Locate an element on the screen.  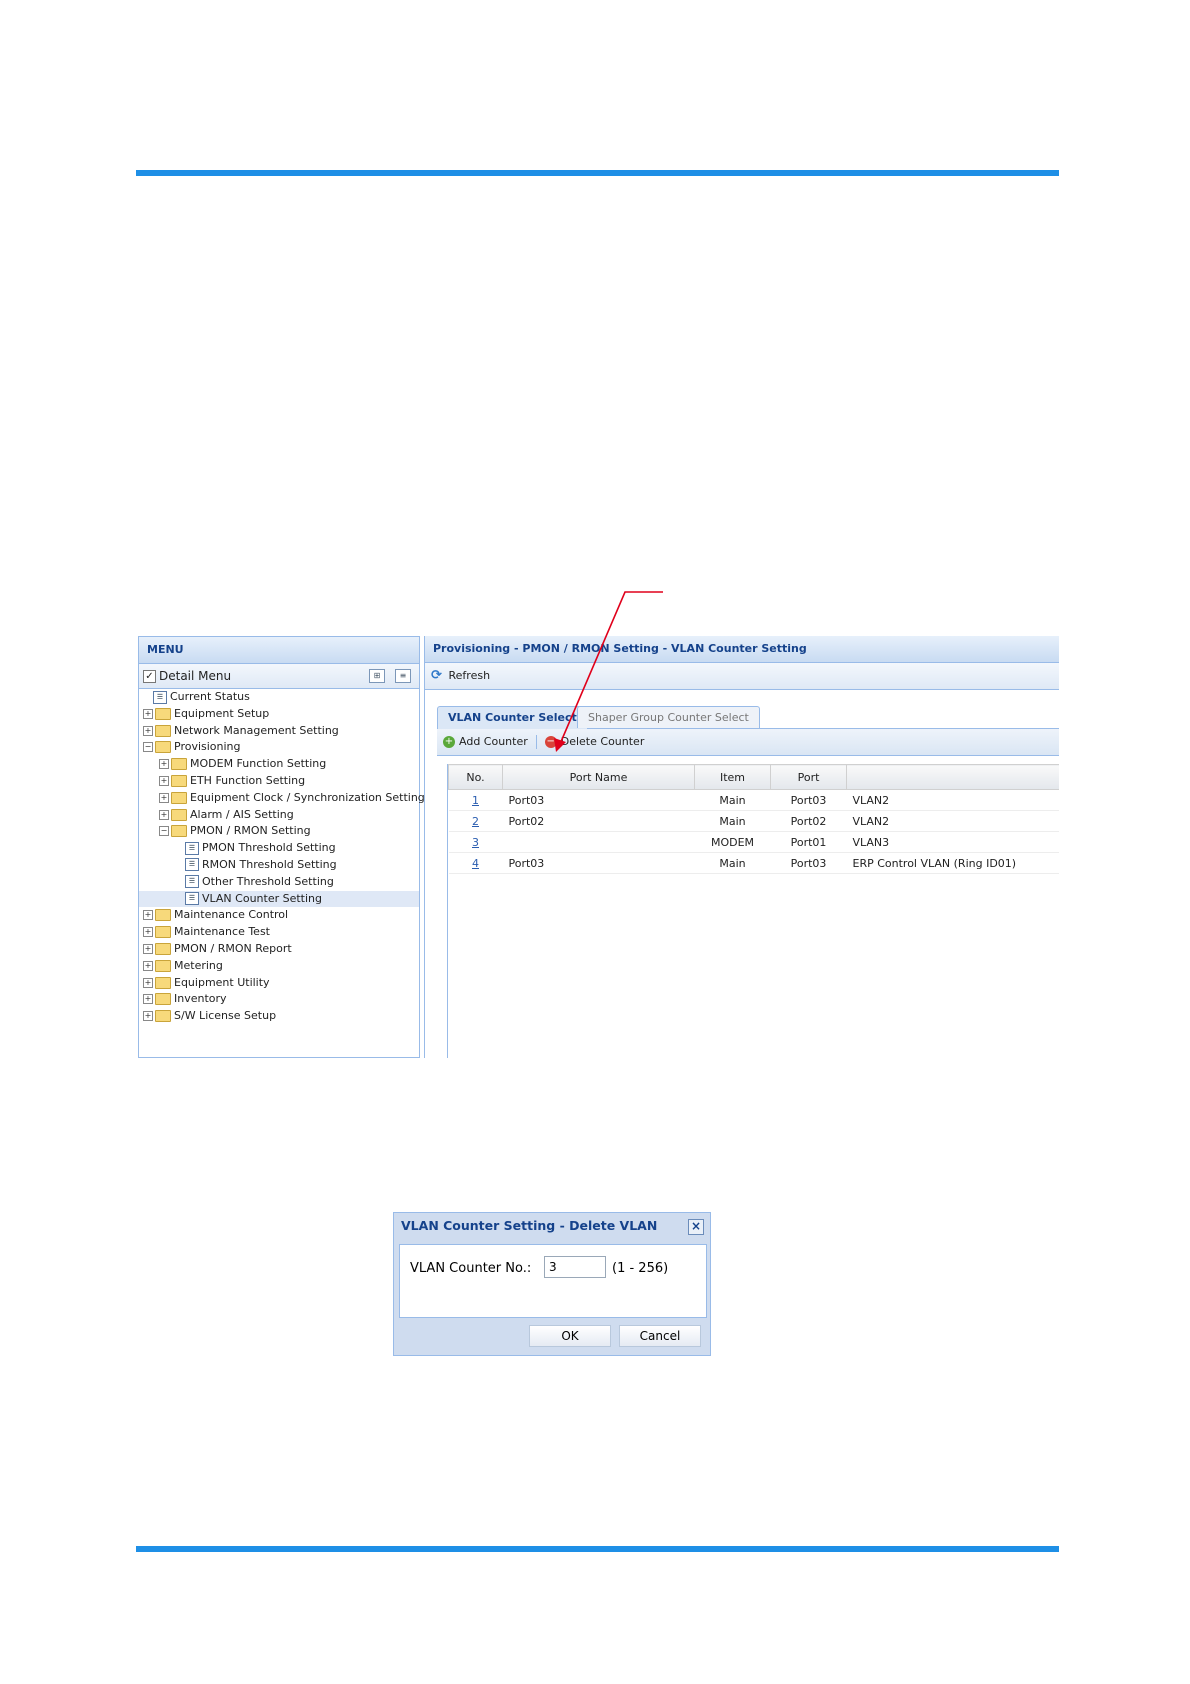
menu-tree-item: + MODEM Function Setting is located at coordinates (279, 764).